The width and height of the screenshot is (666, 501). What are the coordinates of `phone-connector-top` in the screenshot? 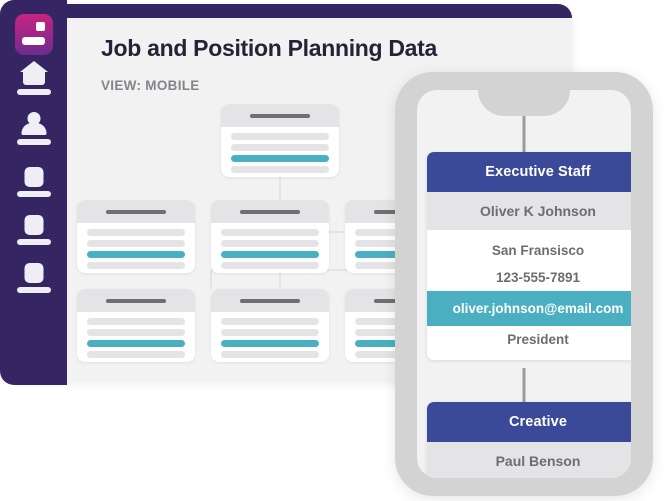 It's located at (524, 136).